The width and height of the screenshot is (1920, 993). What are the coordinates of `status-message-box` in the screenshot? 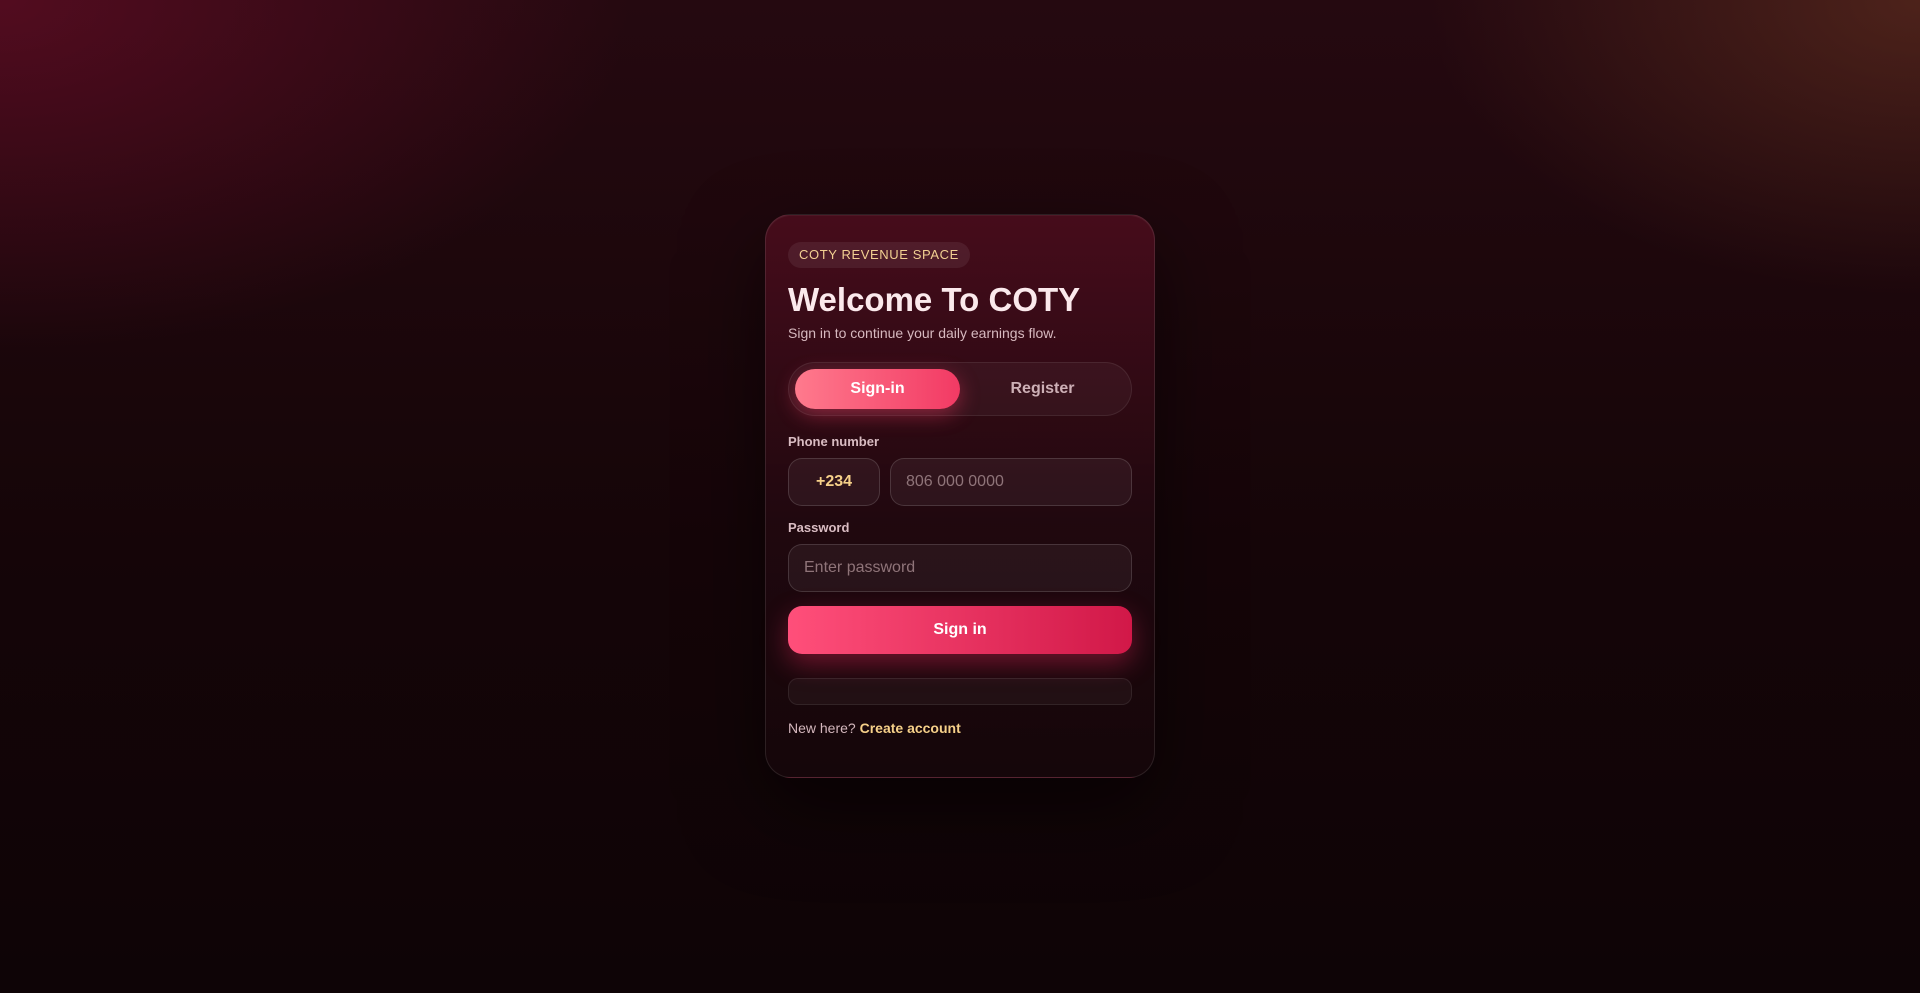 It's located at (960, 691).